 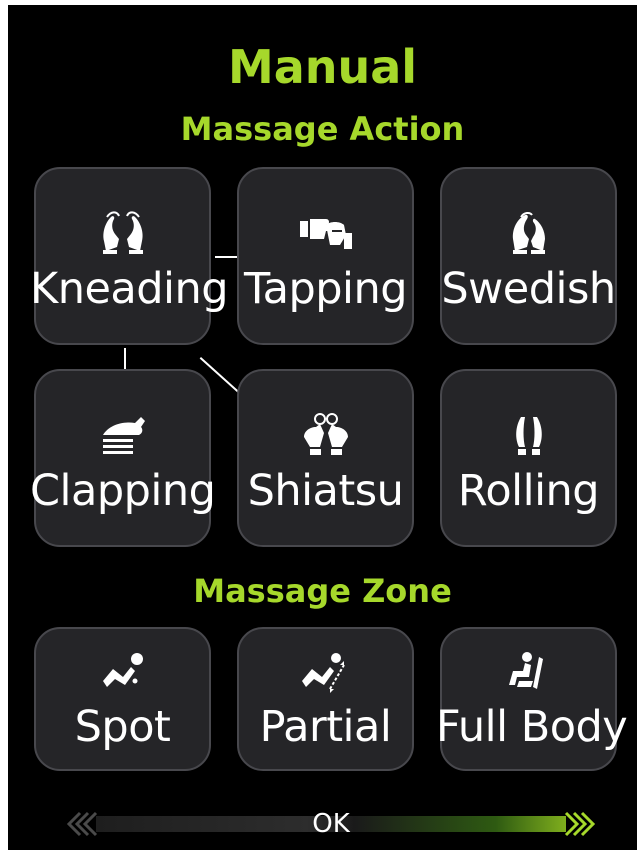 I want to click on action-label: Shiatsu, so click(x=325, y=491).